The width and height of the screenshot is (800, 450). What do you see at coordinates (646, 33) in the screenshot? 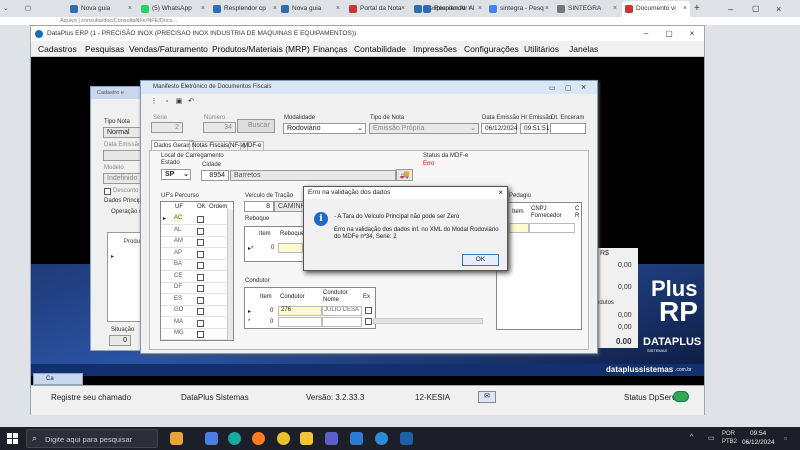
I see `app-minimize-icon: –` at bounding box center [646, 33].